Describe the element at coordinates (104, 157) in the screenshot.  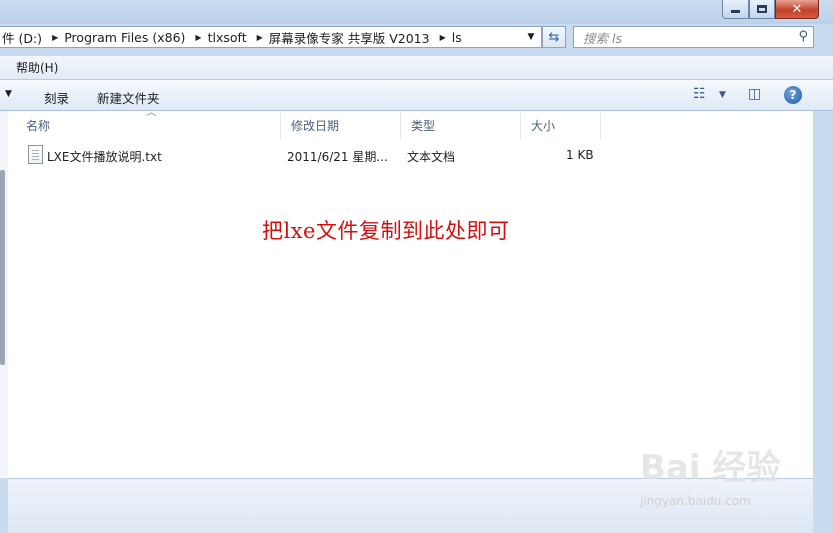
I see `file-name: LXE文件播放说明.txt` at that location.